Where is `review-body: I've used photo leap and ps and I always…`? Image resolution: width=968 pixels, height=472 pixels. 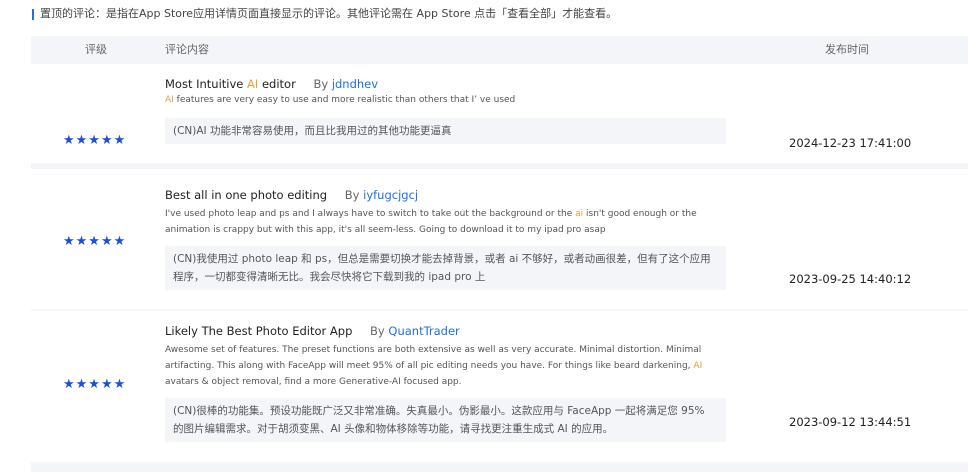 review-body: I've used photo leap and ps and I always… is located at coordinates (431, 222).